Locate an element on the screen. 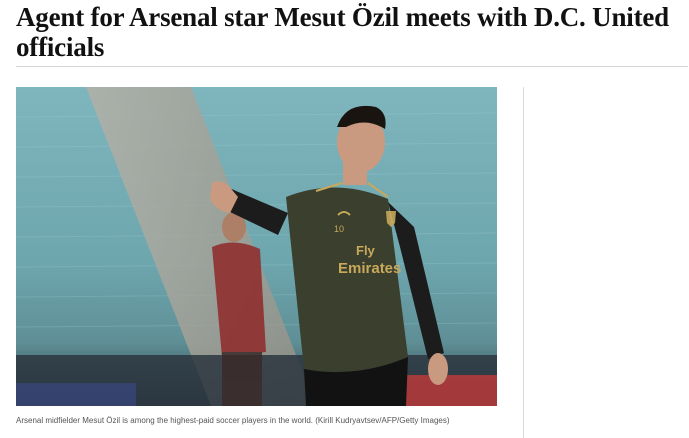 The width and height of the screenshot is (689, 438). shirt-number: 10 is located at coordinates (339, 229).